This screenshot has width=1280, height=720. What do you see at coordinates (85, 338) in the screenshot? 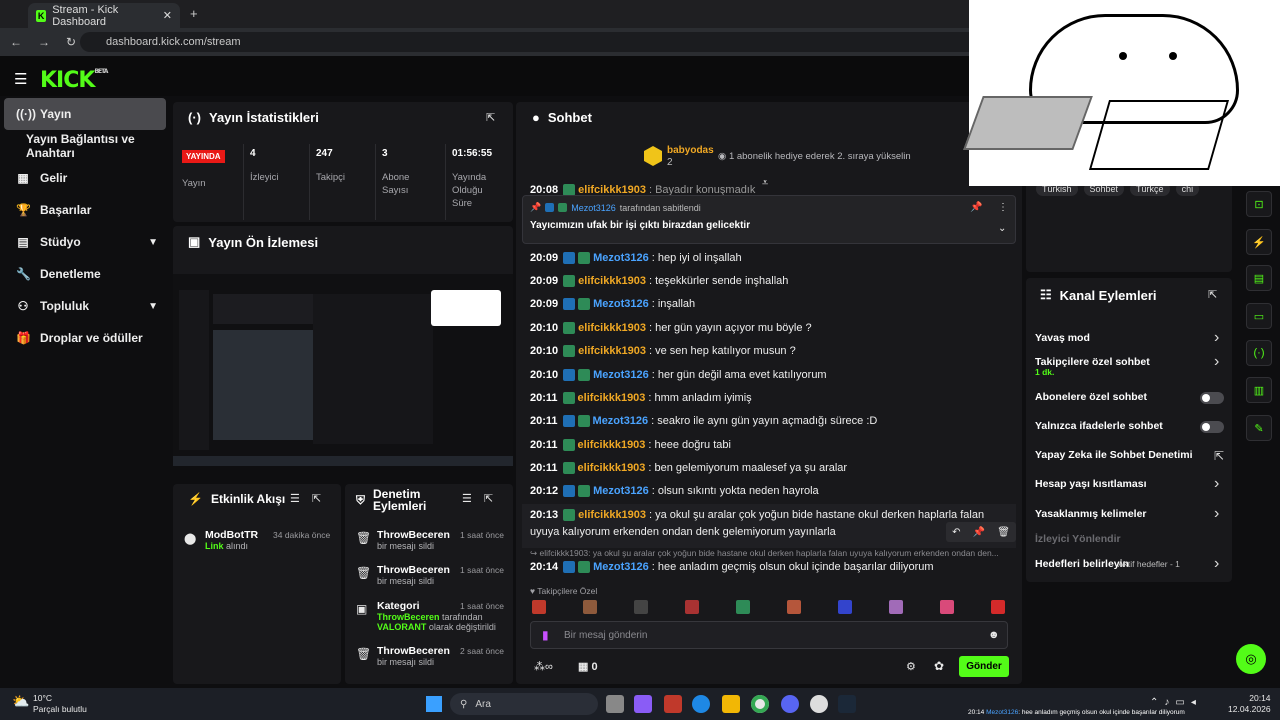
I see `sidebar-item-droplar: 🎁 Droplar ve ödüller` at bounding box center [85, 338].